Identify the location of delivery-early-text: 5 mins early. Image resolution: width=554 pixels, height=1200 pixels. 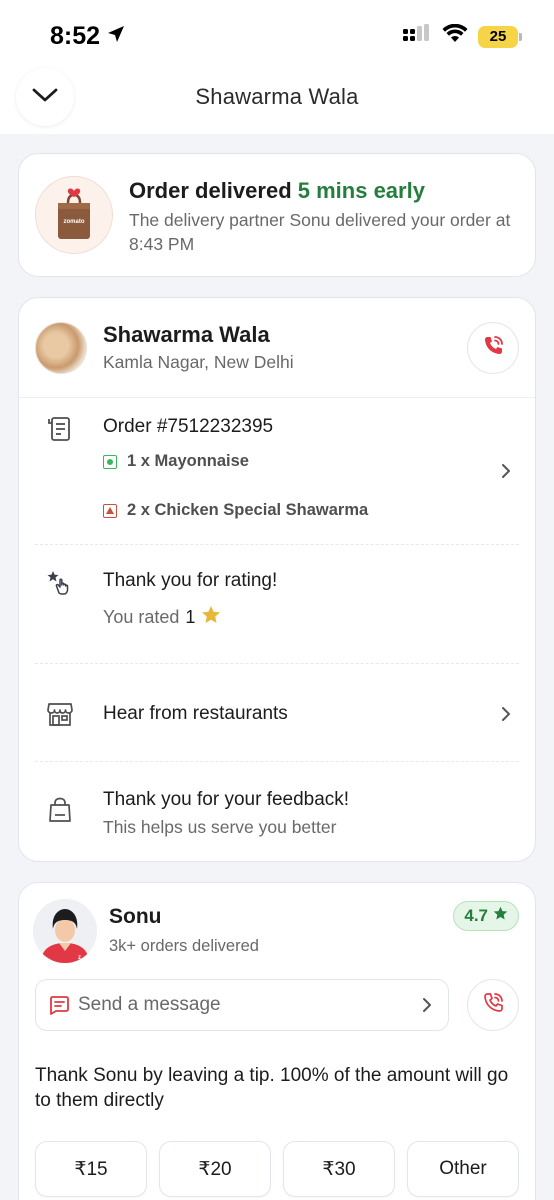
(361, 190).